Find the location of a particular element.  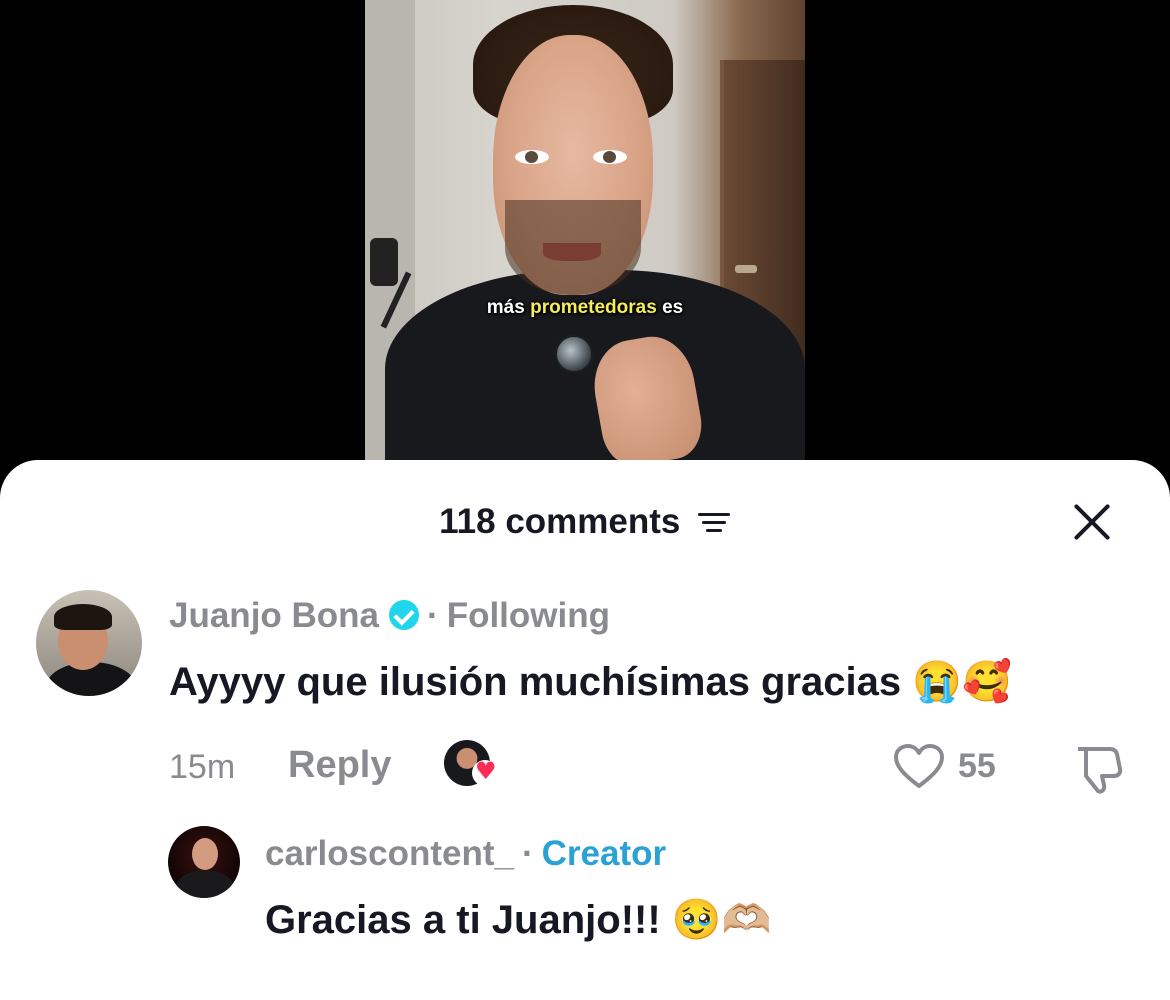

comment-username: Juanjo Bona · Following is located at coordinates (389, 616).